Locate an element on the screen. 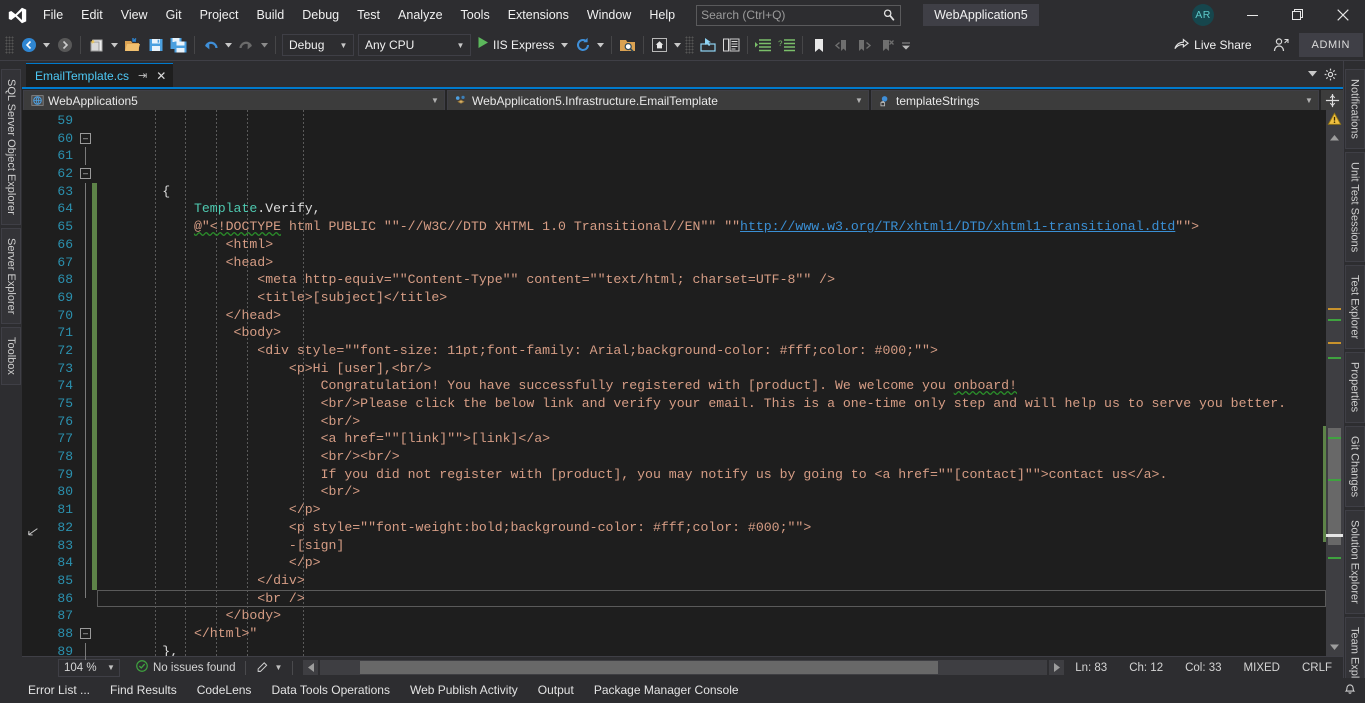 Image resolution: width=1365 pixels, height=703 pixels. sidebar-item-sql-server-object-explorer: SQL Server Object Explorer is located at coordinates (11, 147).